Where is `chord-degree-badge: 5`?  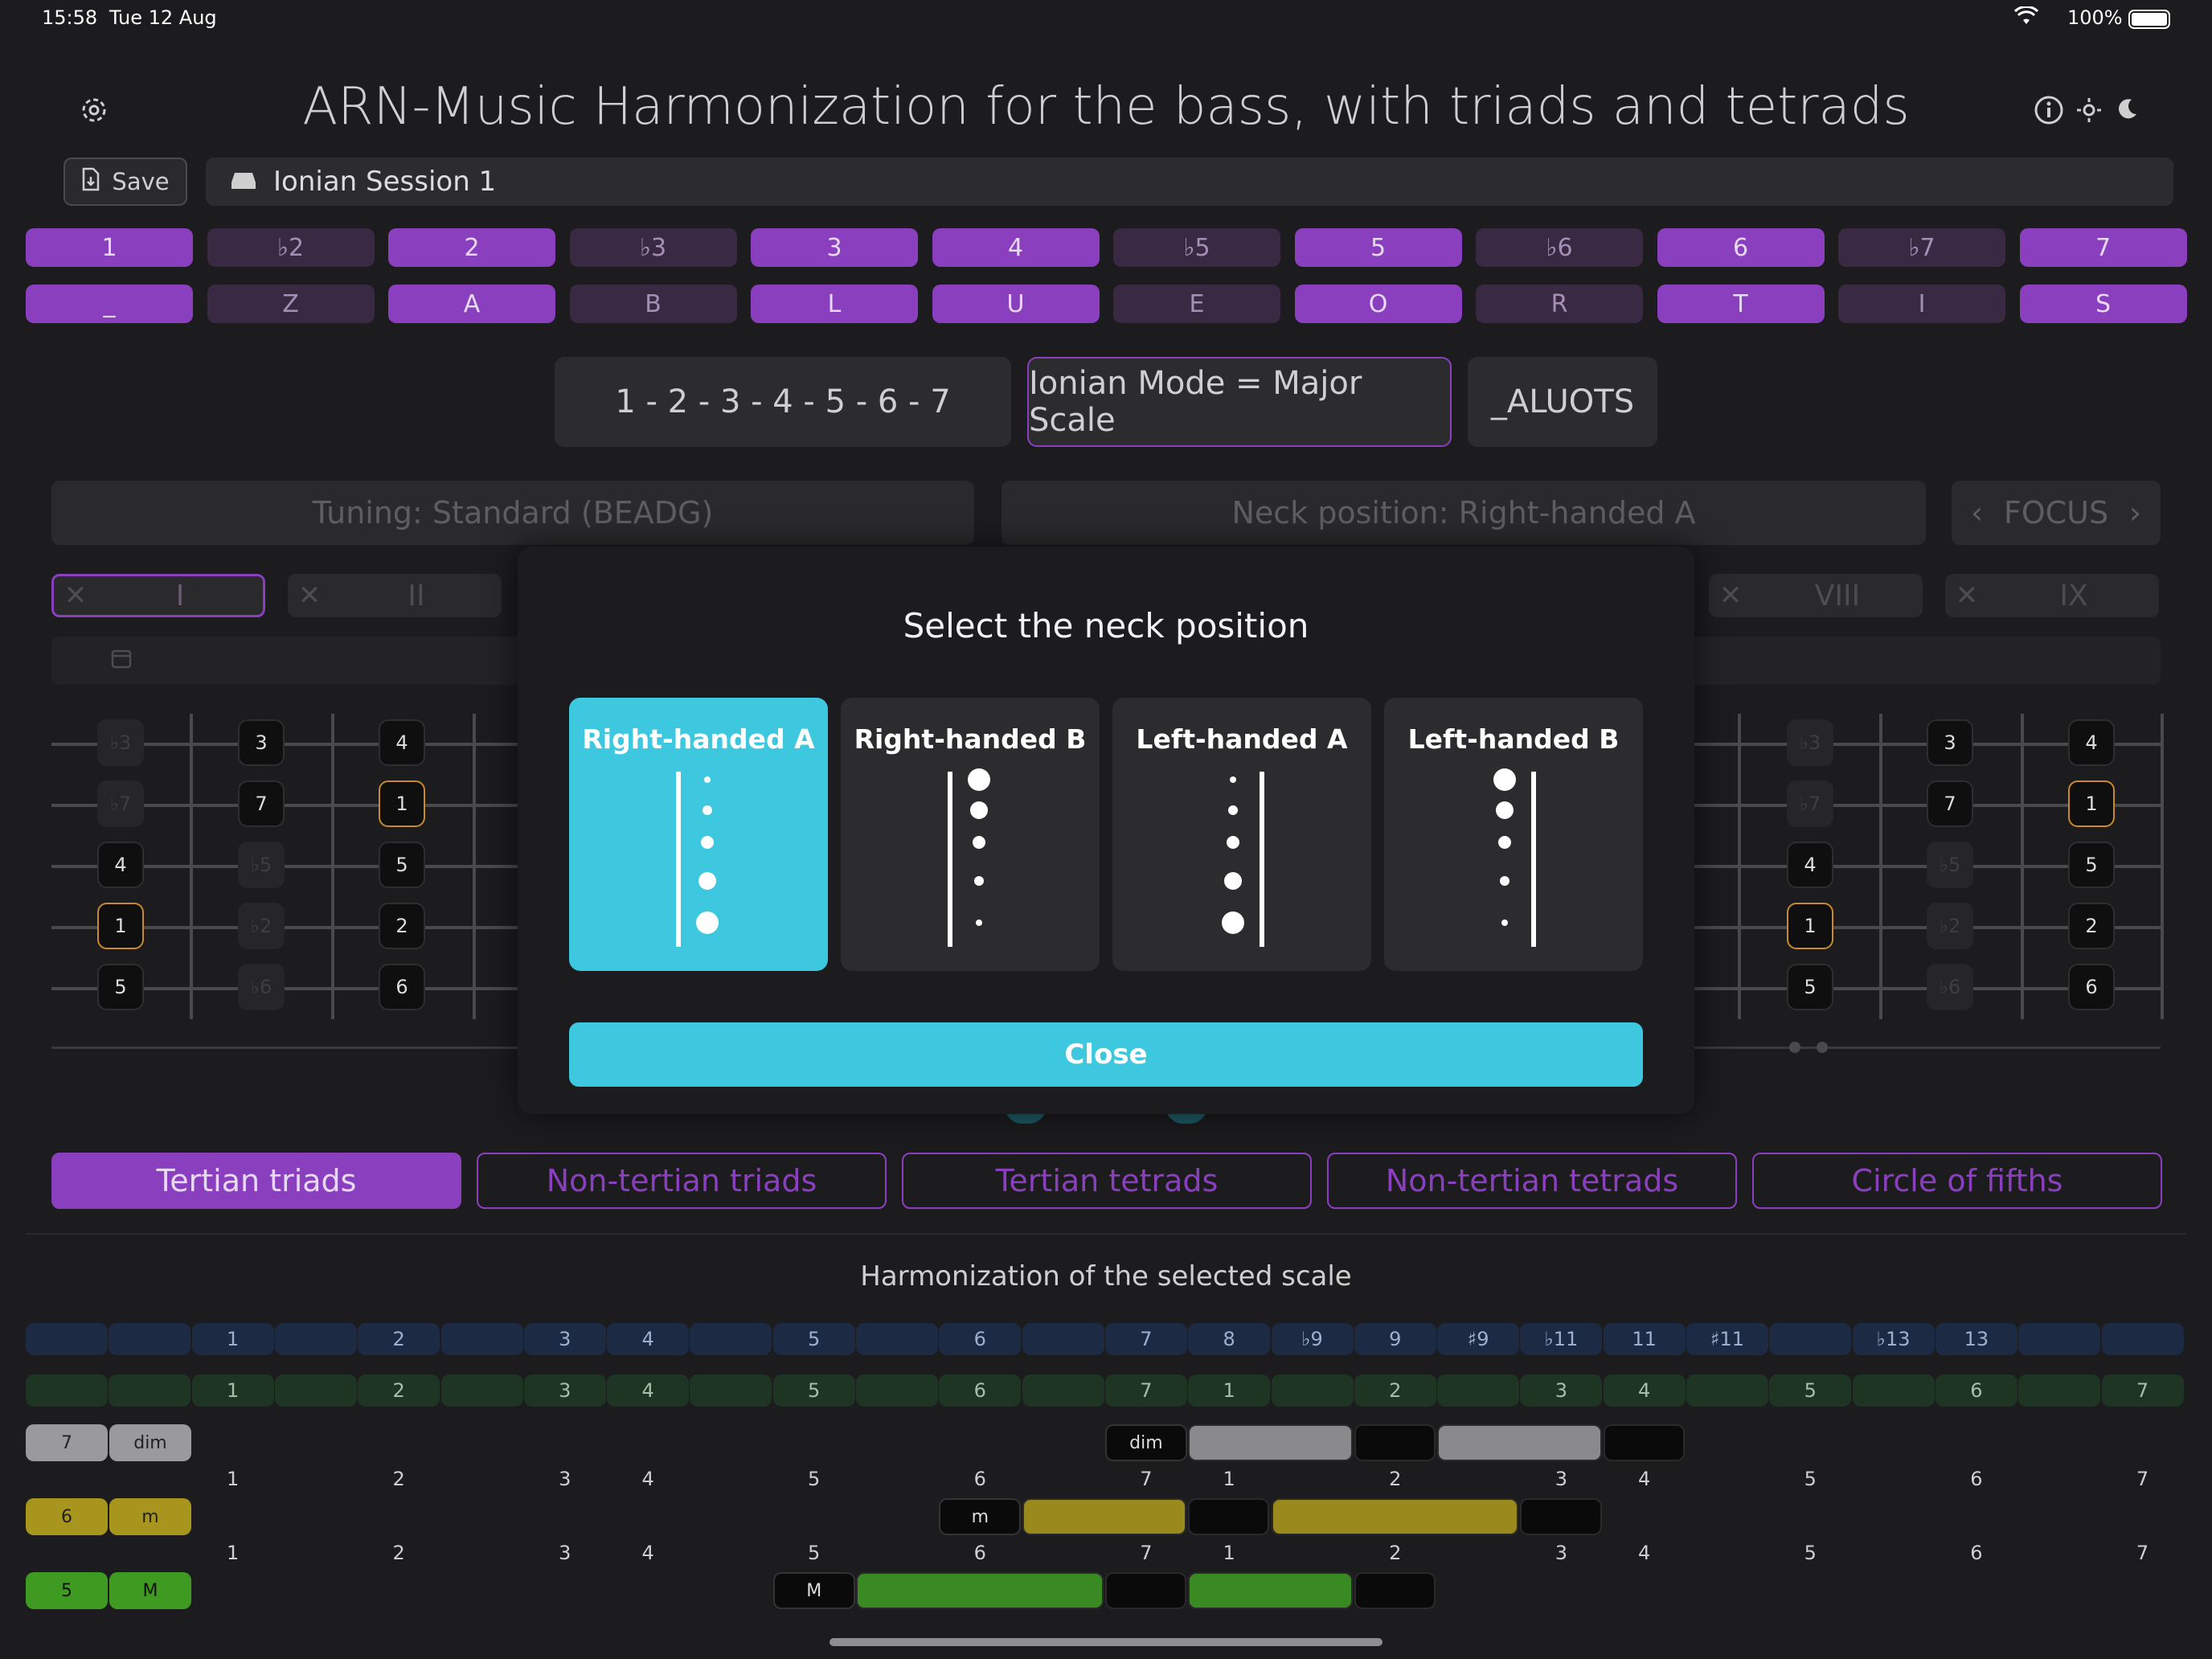
chord-degree-badge: 5 is located at coordinates (67, 1590).